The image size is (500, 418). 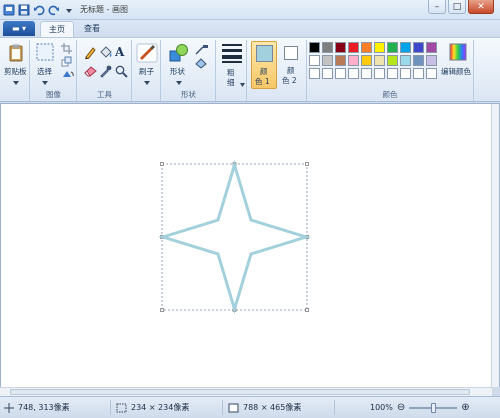 What do you see at coordinates (481, 7) in the screenshot?
I see `close-button: ✕` at bounding box center [481, 7].